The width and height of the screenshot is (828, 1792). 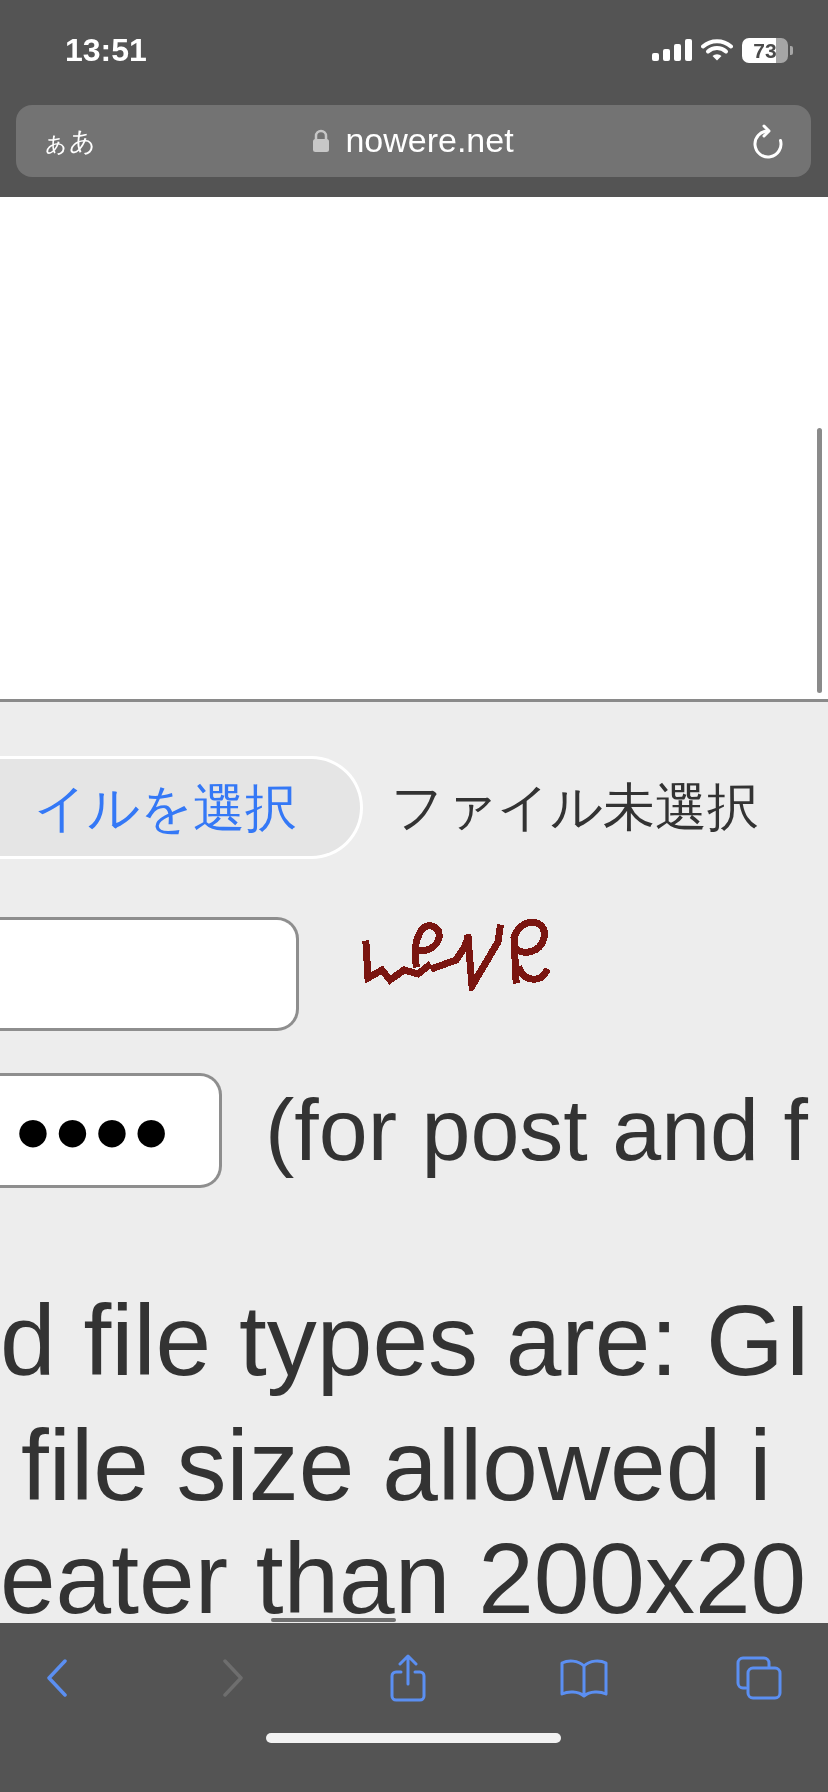 I want to click on tabs-button, so click(x=759, y=1678).